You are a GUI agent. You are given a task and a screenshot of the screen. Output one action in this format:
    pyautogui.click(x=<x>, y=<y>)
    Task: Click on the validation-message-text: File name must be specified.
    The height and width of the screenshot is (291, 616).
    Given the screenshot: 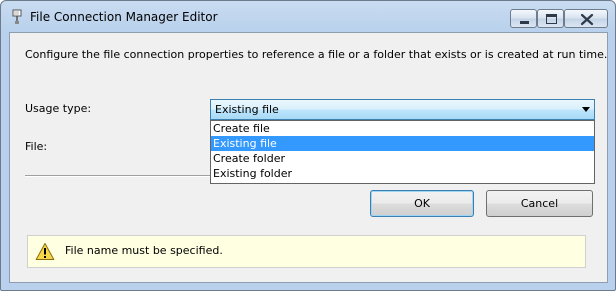 What is the action you would take?
    pyautogui.click(x=144, y=250)
    